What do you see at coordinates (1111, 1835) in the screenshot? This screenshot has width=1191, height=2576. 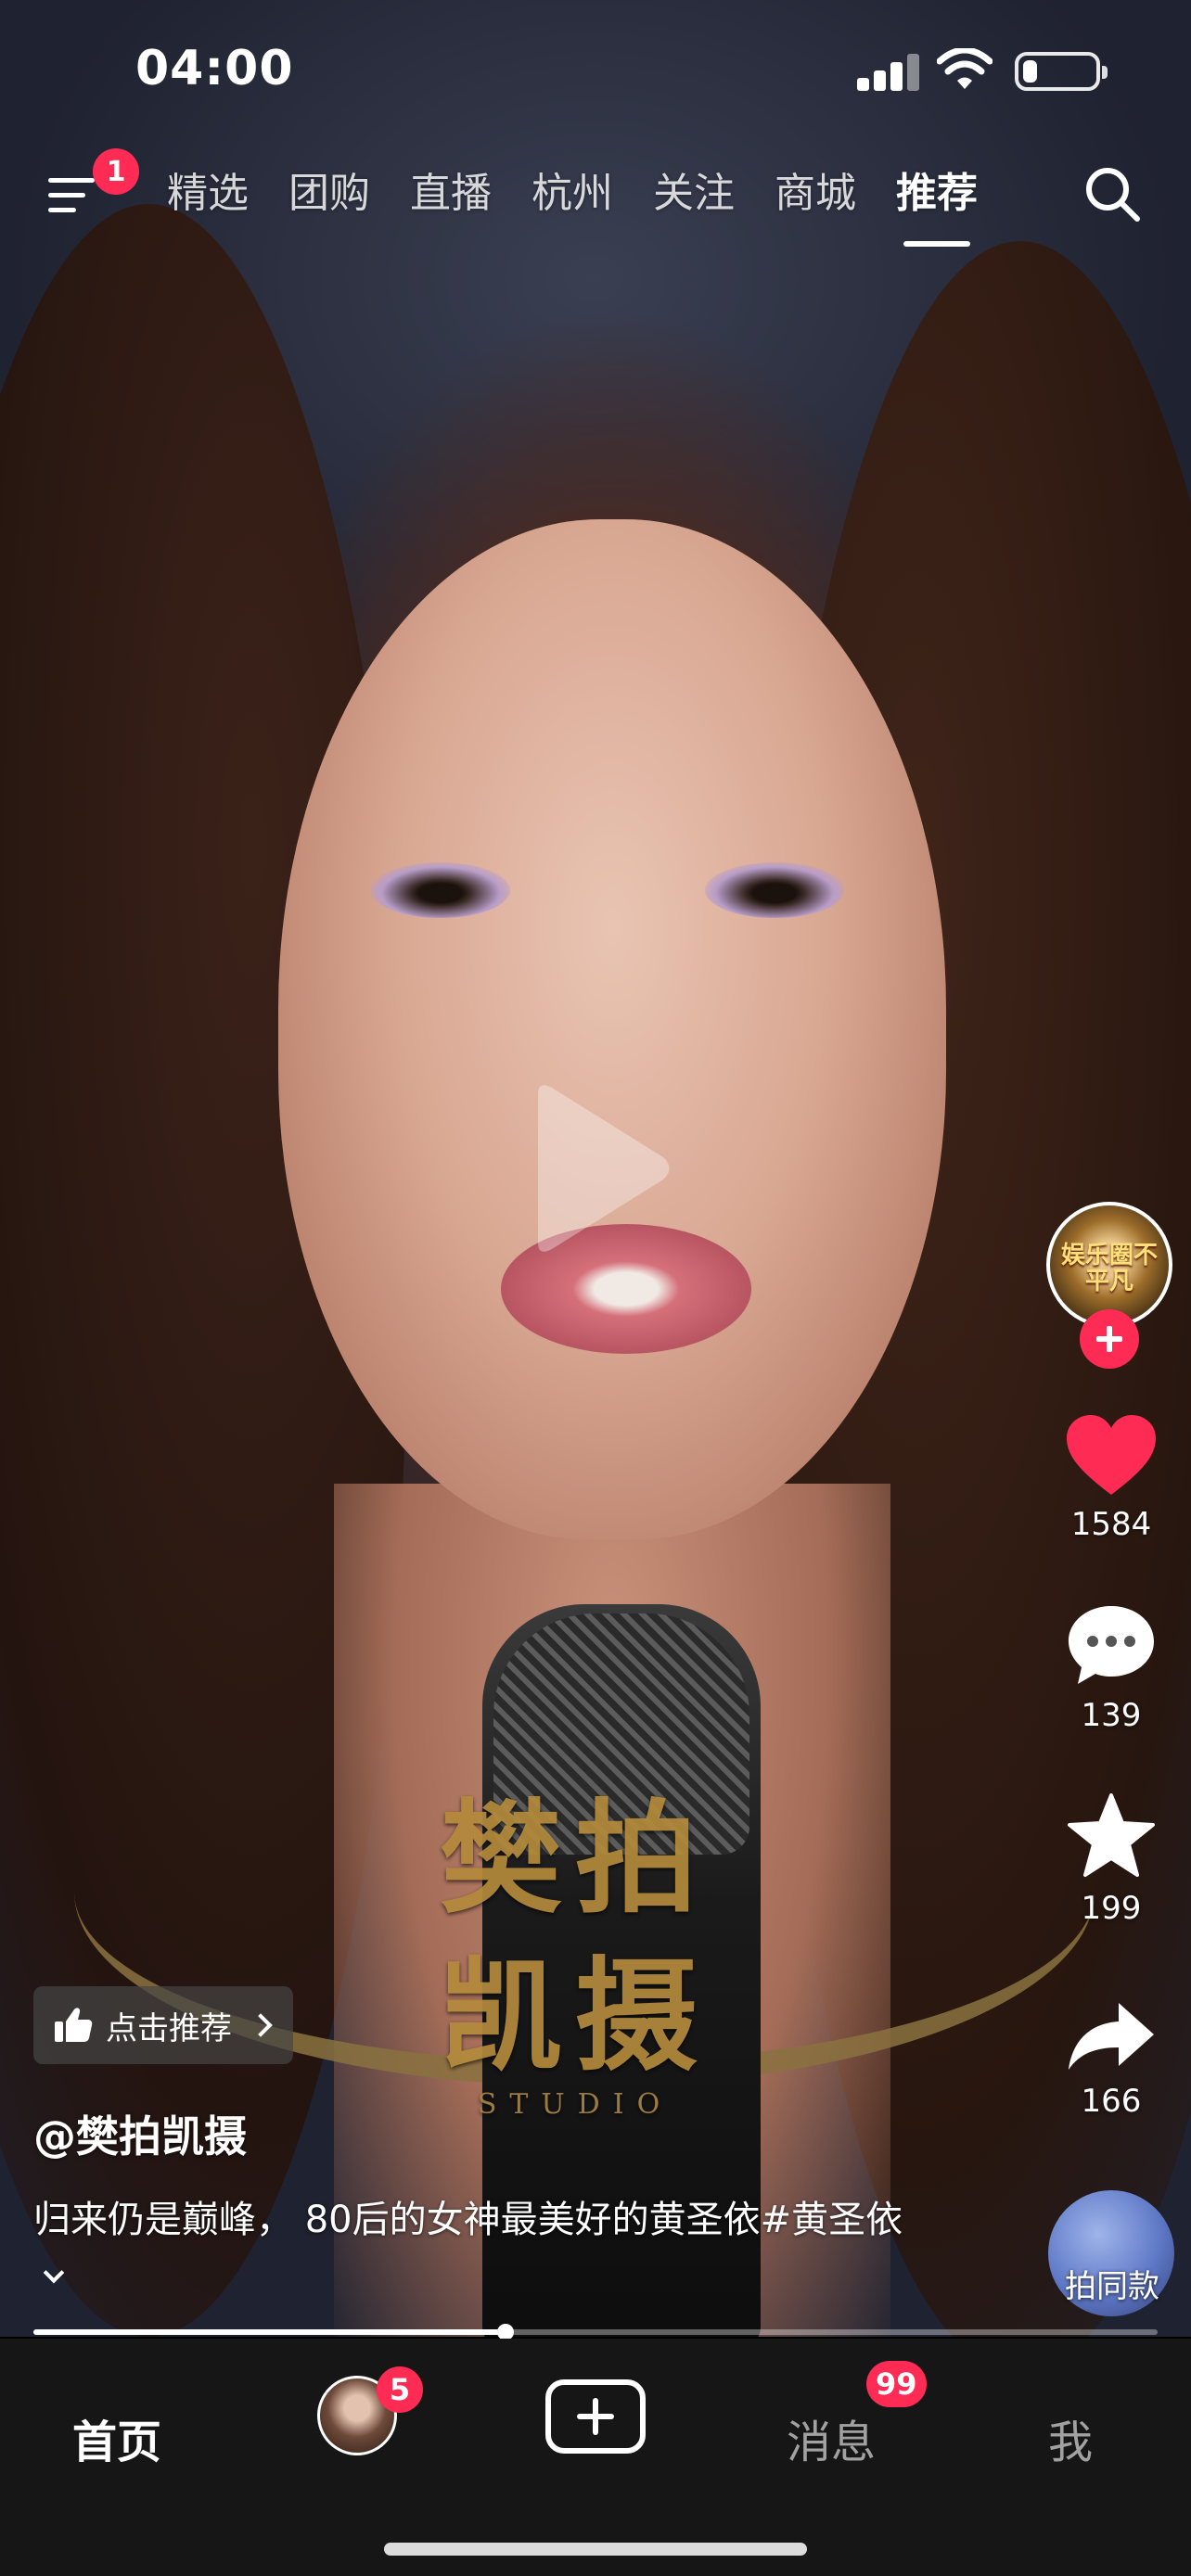 I see `star-icon` at bounding box center [1111, 1835].